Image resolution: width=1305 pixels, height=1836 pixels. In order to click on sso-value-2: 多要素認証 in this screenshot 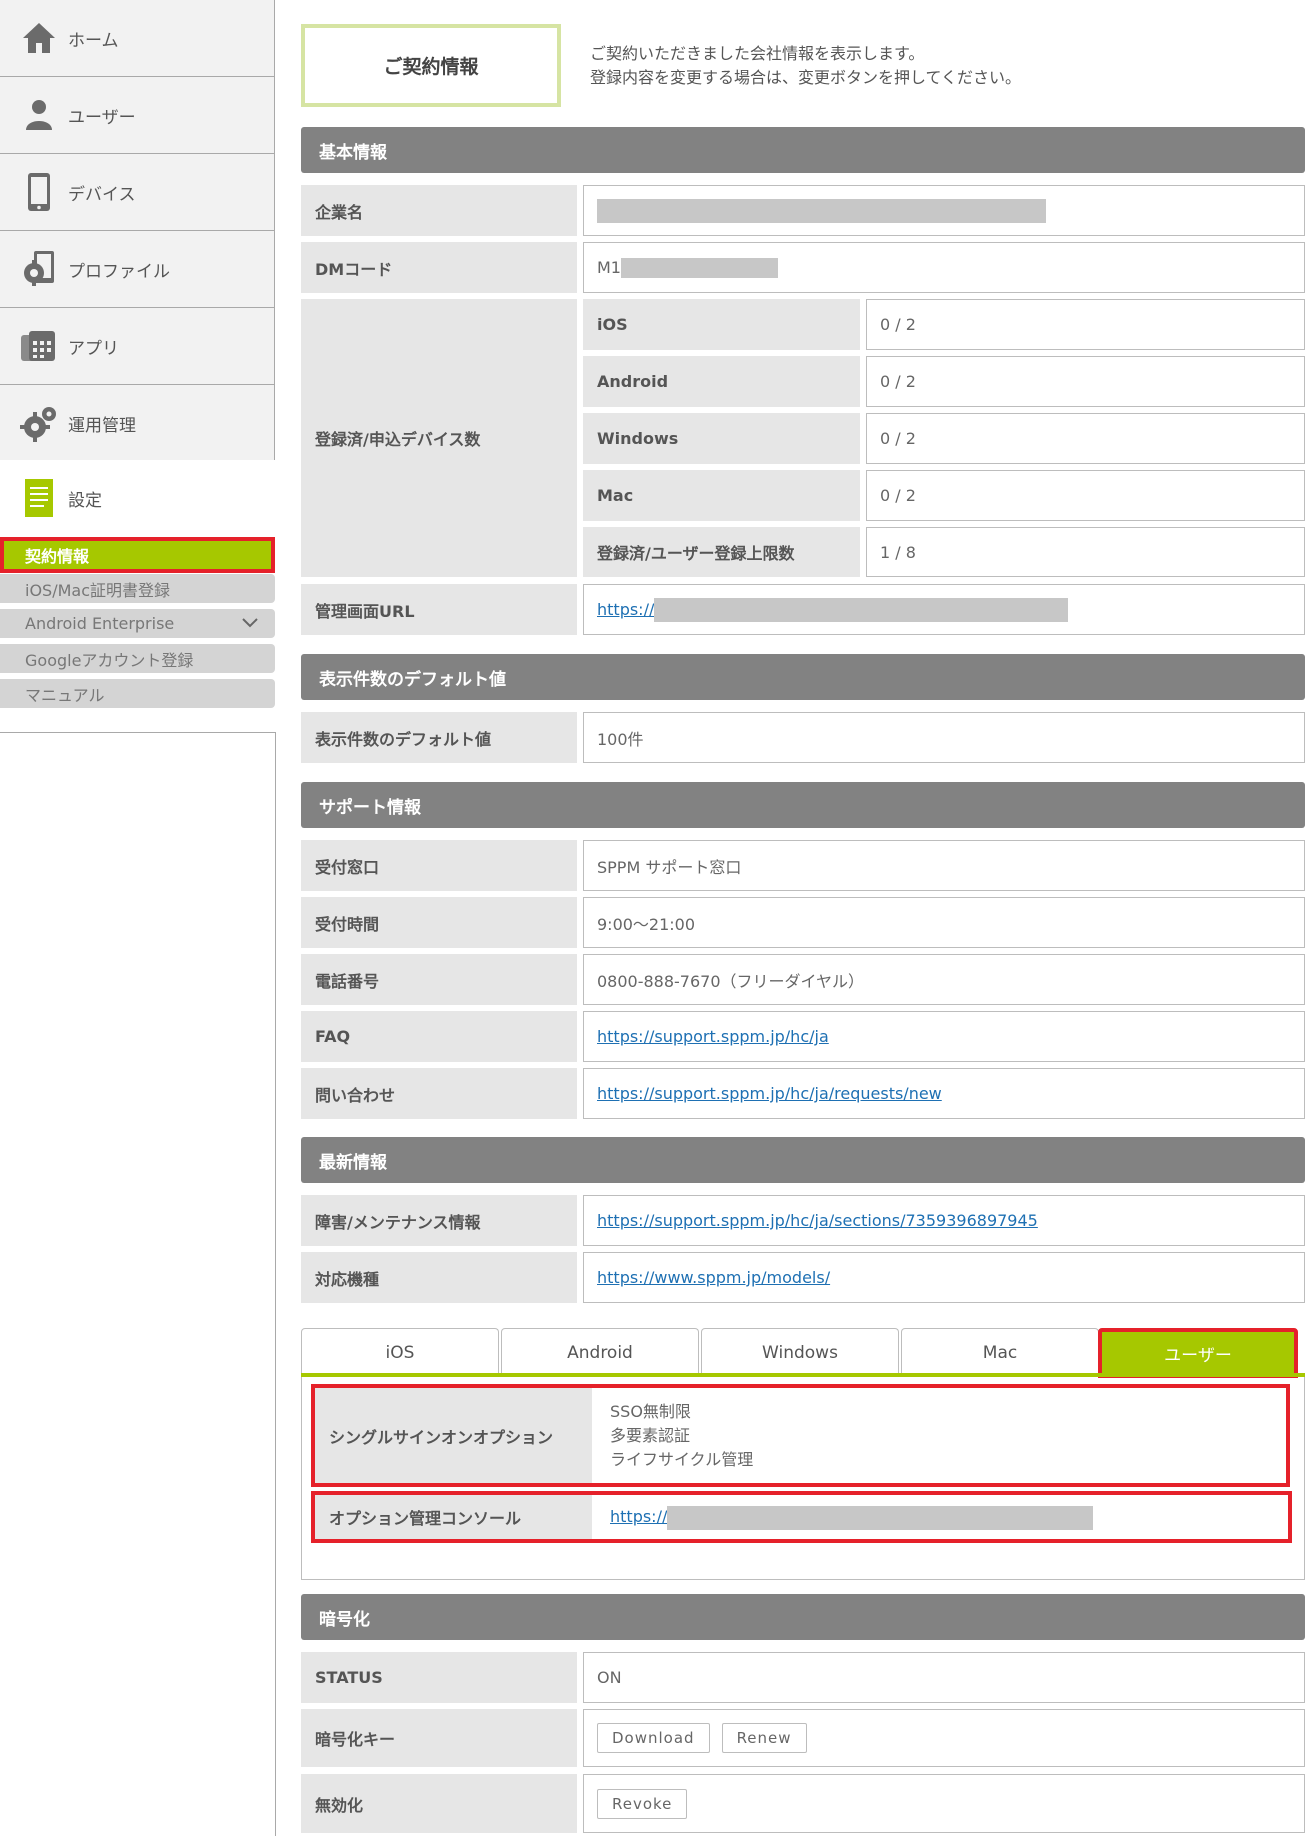, I will do `click(650, 1435)`.